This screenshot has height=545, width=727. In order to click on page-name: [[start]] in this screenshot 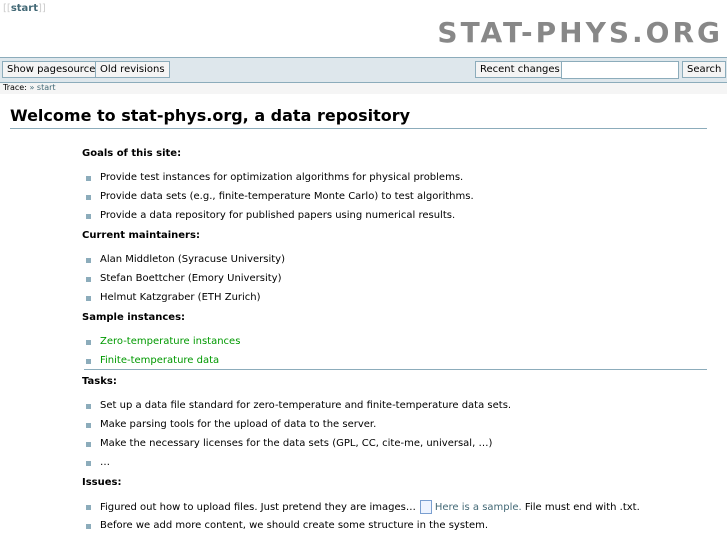, I will do `click(24, 8)`.